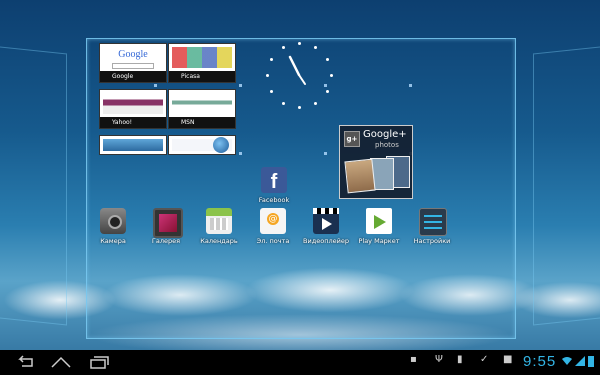 This screenshot has width=600, height=375. Describe the element at coordinates (439, 359) in the screenshot. I see `usb-icon: Ψ` at that location.